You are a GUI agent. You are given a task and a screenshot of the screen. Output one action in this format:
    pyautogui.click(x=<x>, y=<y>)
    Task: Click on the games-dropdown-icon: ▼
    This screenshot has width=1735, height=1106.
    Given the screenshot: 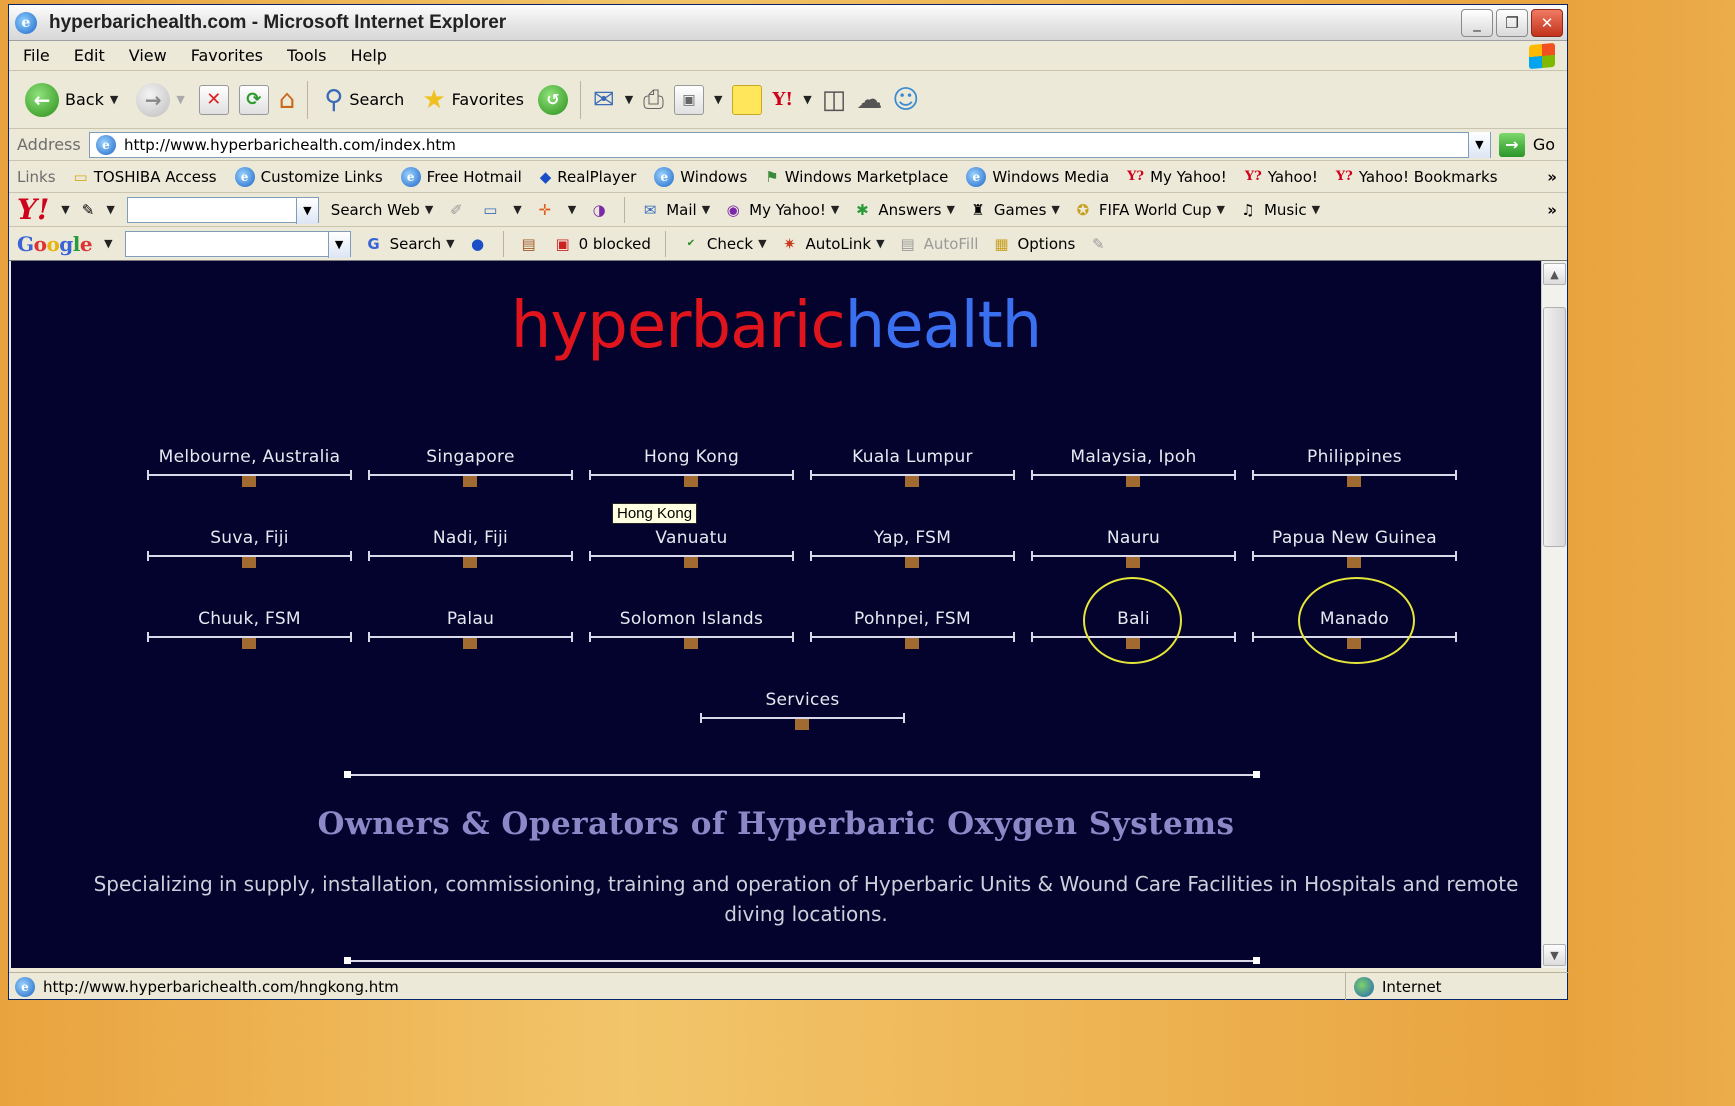 What is the action you would take?
    pyautogui.click(x=1055, y=209)
    